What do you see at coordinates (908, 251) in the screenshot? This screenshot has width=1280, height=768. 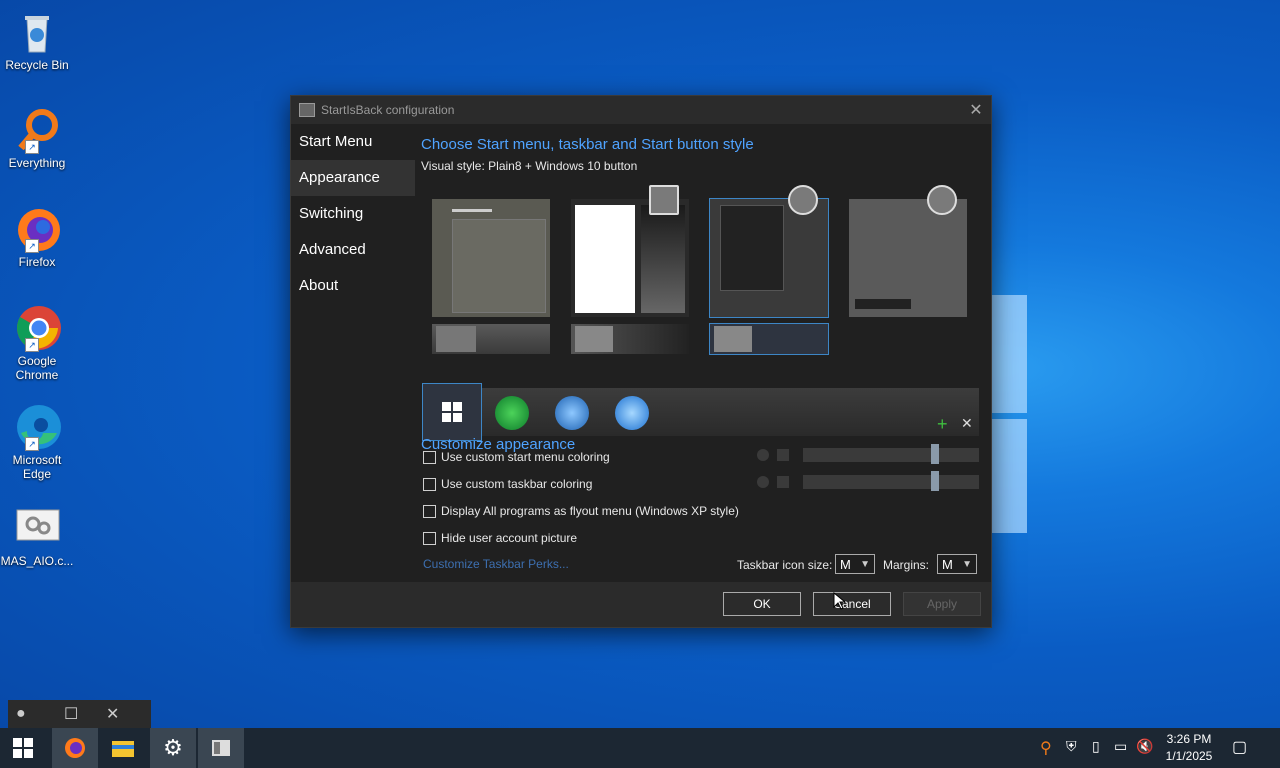 I see `style-option-windows8` at bounding box center [908, 251].